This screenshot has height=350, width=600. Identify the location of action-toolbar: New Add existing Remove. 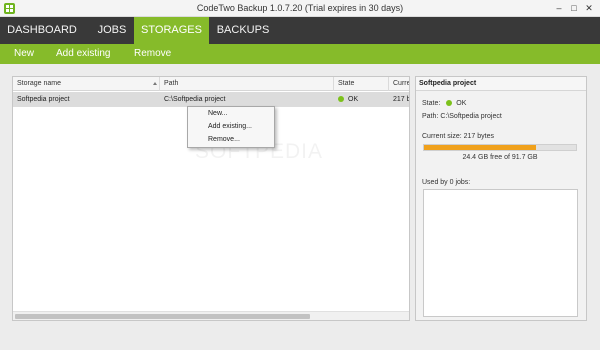
(300, 54).